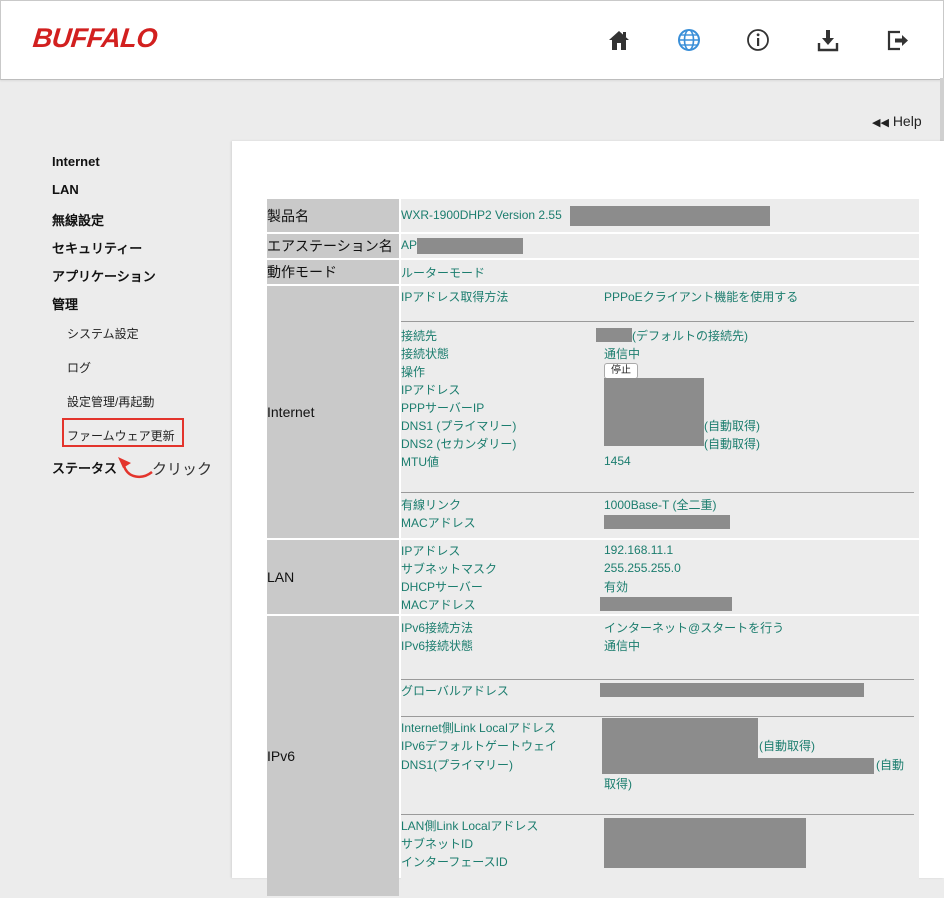 Image resolution: width=944 pixels, height=898 pixels. What do you see at coordinates (437, 627) in the screenshot?
I see `ipv6-method-label: IPv6接続方法` at bounding box center [437, 627].